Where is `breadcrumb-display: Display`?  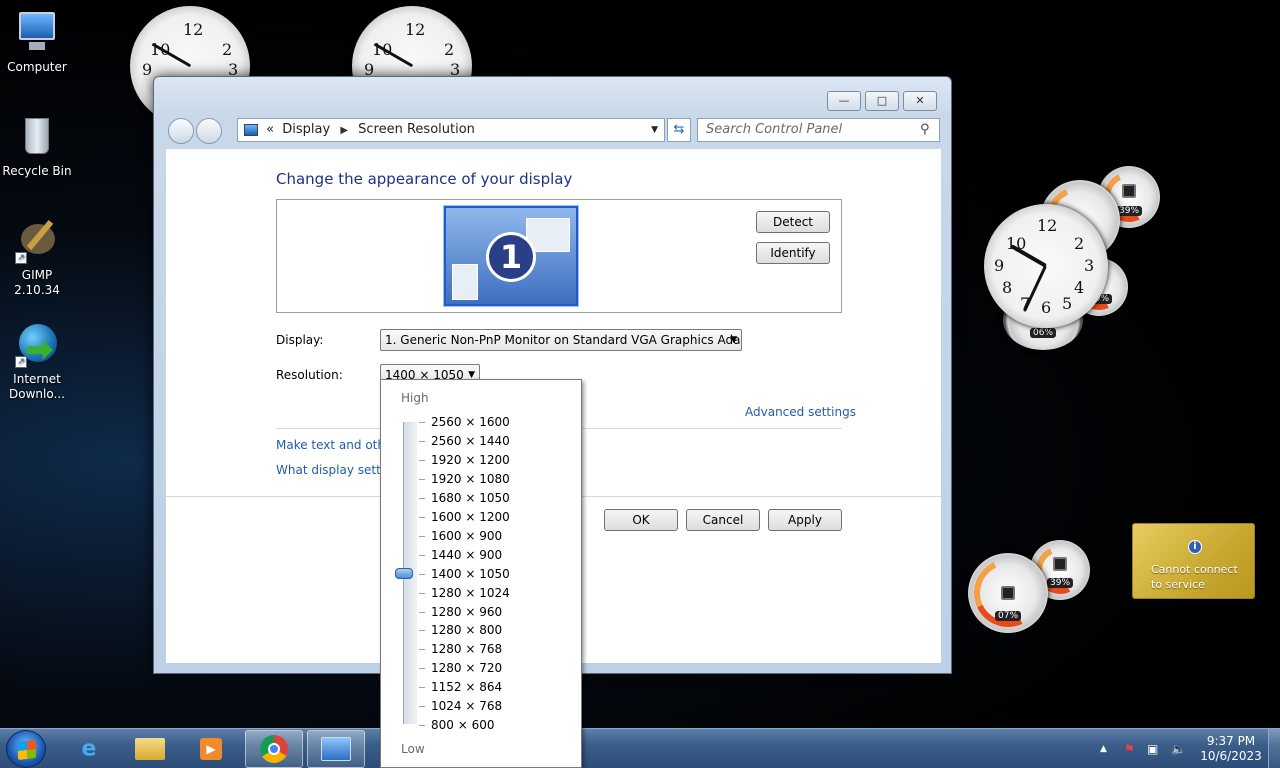
breadcrumb-display: Display is located at coordinates (306, 129).